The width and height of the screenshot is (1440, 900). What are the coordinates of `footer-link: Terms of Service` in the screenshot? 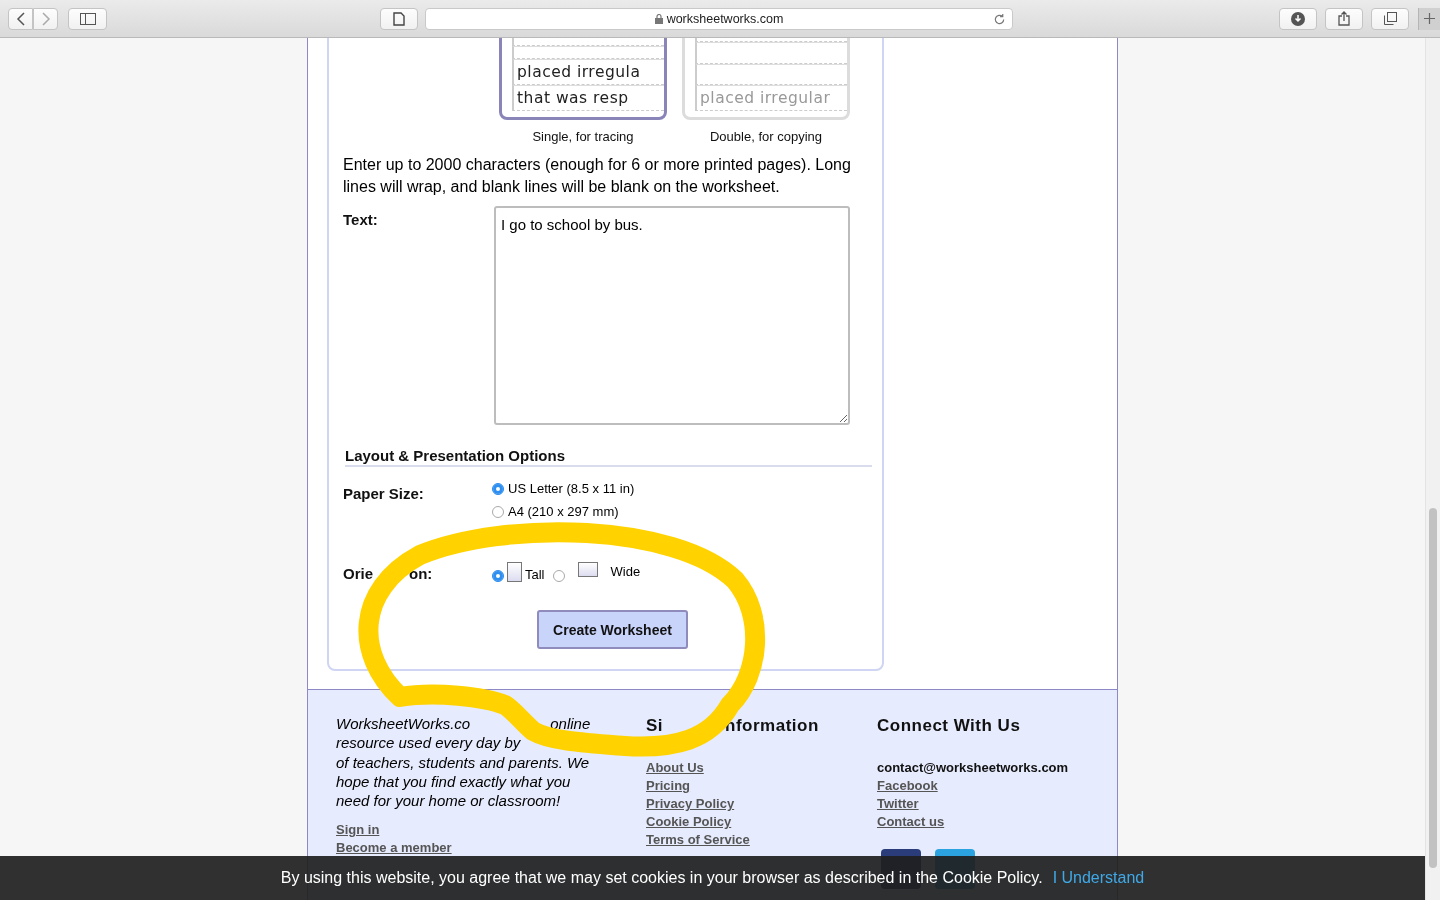 It's located at (761, 839).